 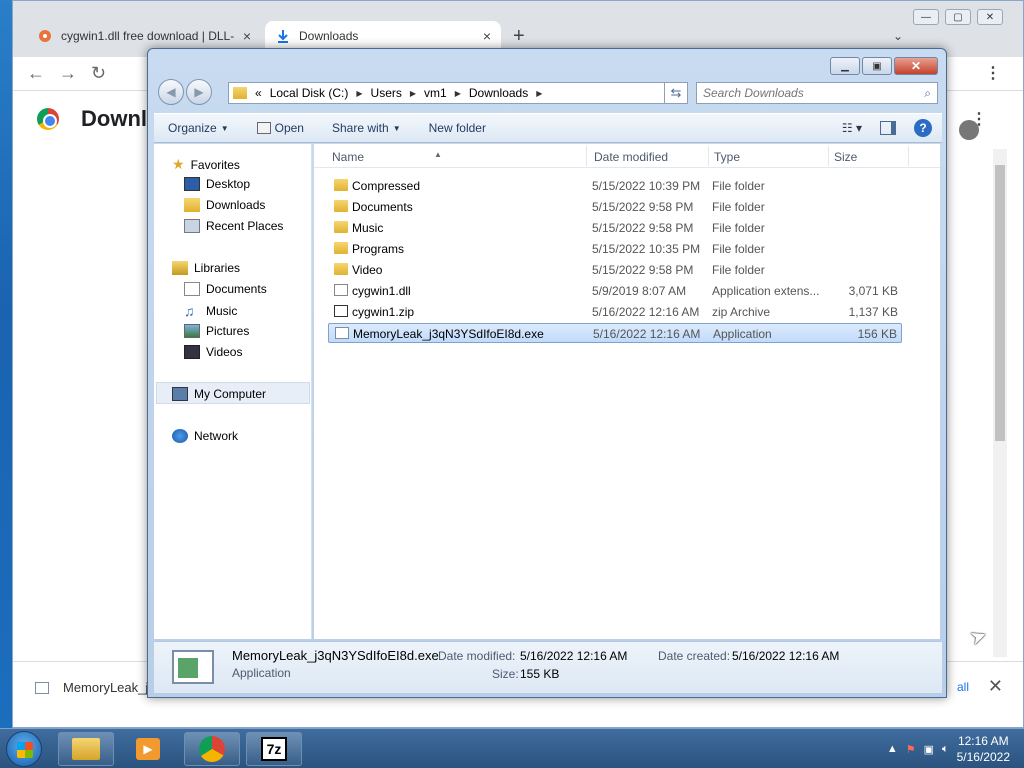 What do you see at coordinates (963, 687) in the screenshot?
I see `show-all-link: all` at bounding box center [963, 687].